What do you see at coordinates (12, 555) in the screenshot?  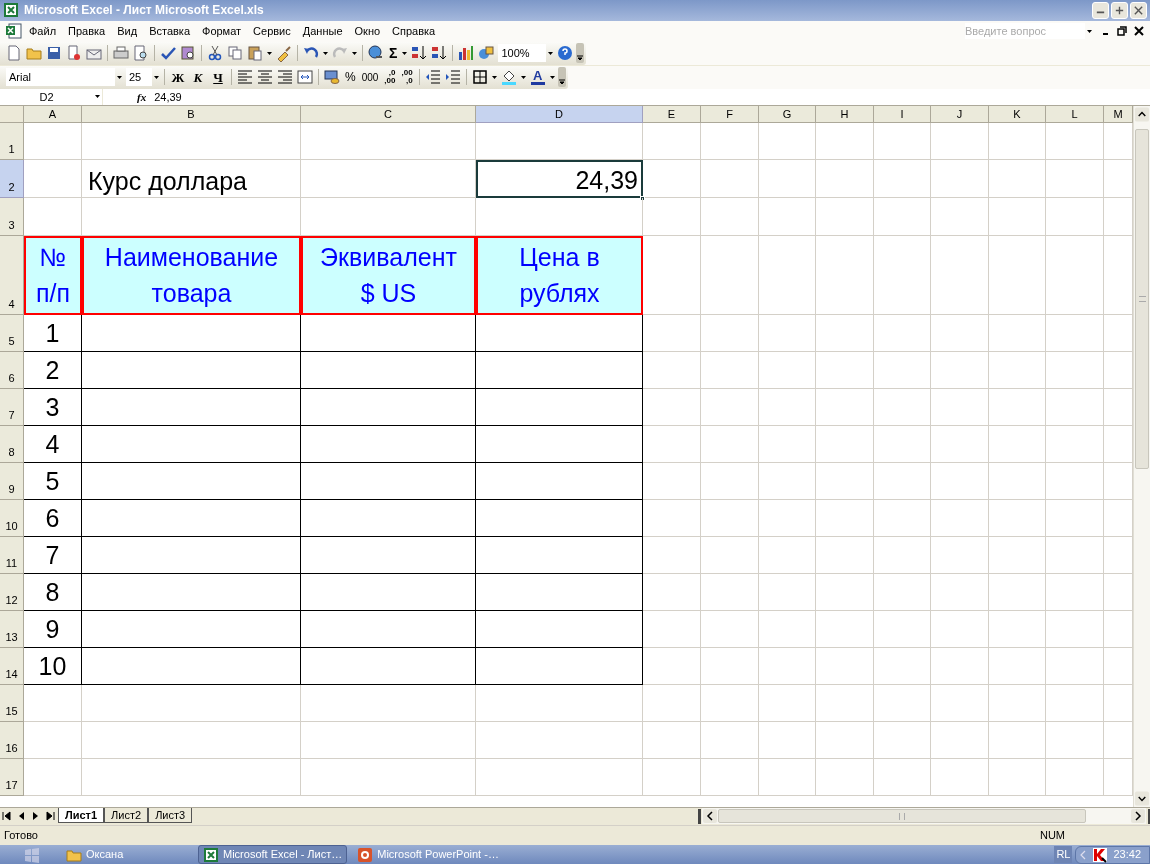 I see `row-header: 11` at bounding box center [12, 555].